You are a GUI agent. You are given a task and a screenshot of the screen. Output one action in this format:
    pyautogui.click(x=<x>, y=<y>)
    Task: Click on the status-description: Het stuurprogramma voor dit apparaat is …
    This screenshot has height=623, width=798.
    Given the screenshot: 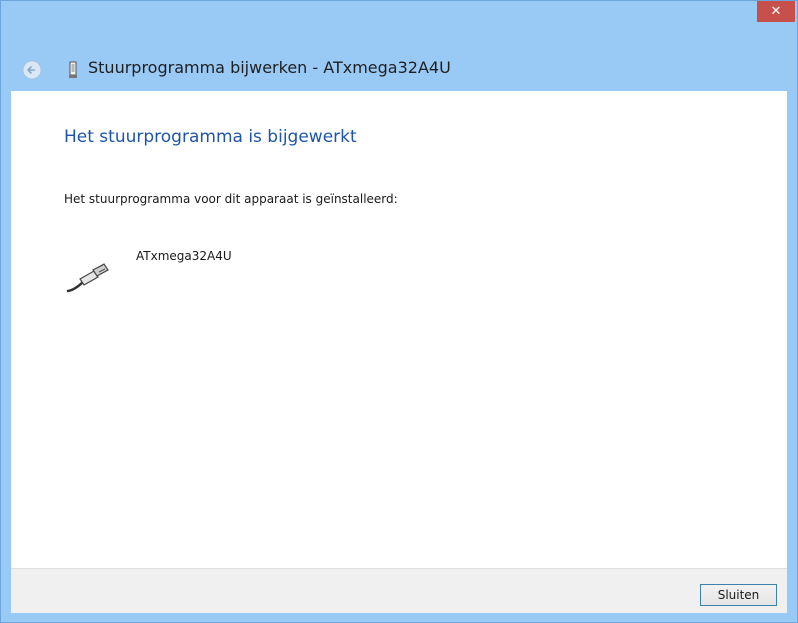 What is the action you would take?
    pyautogui.click(x=231, y=199)
    